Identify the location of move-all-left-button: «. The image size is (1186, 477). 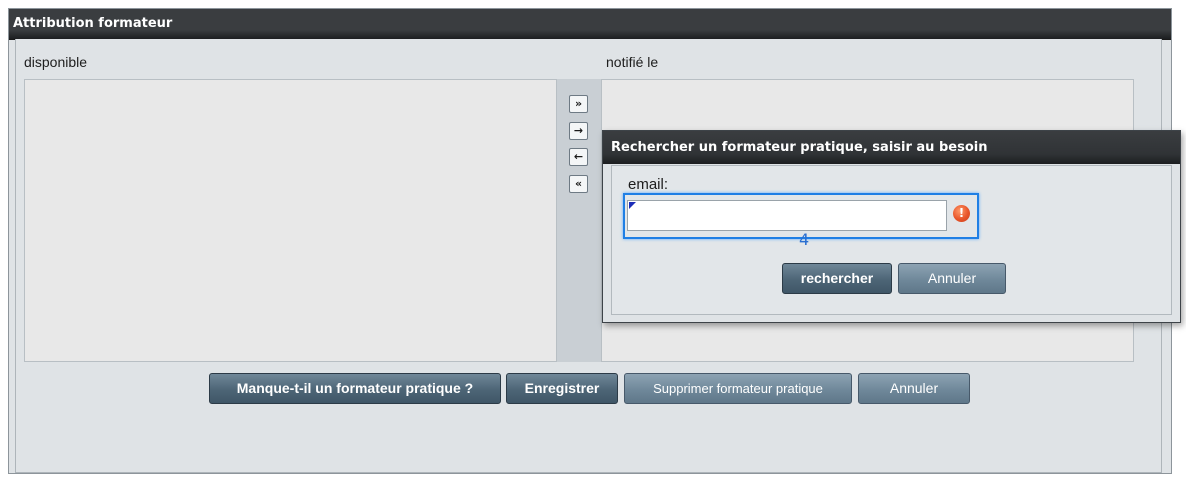
(578, 184).